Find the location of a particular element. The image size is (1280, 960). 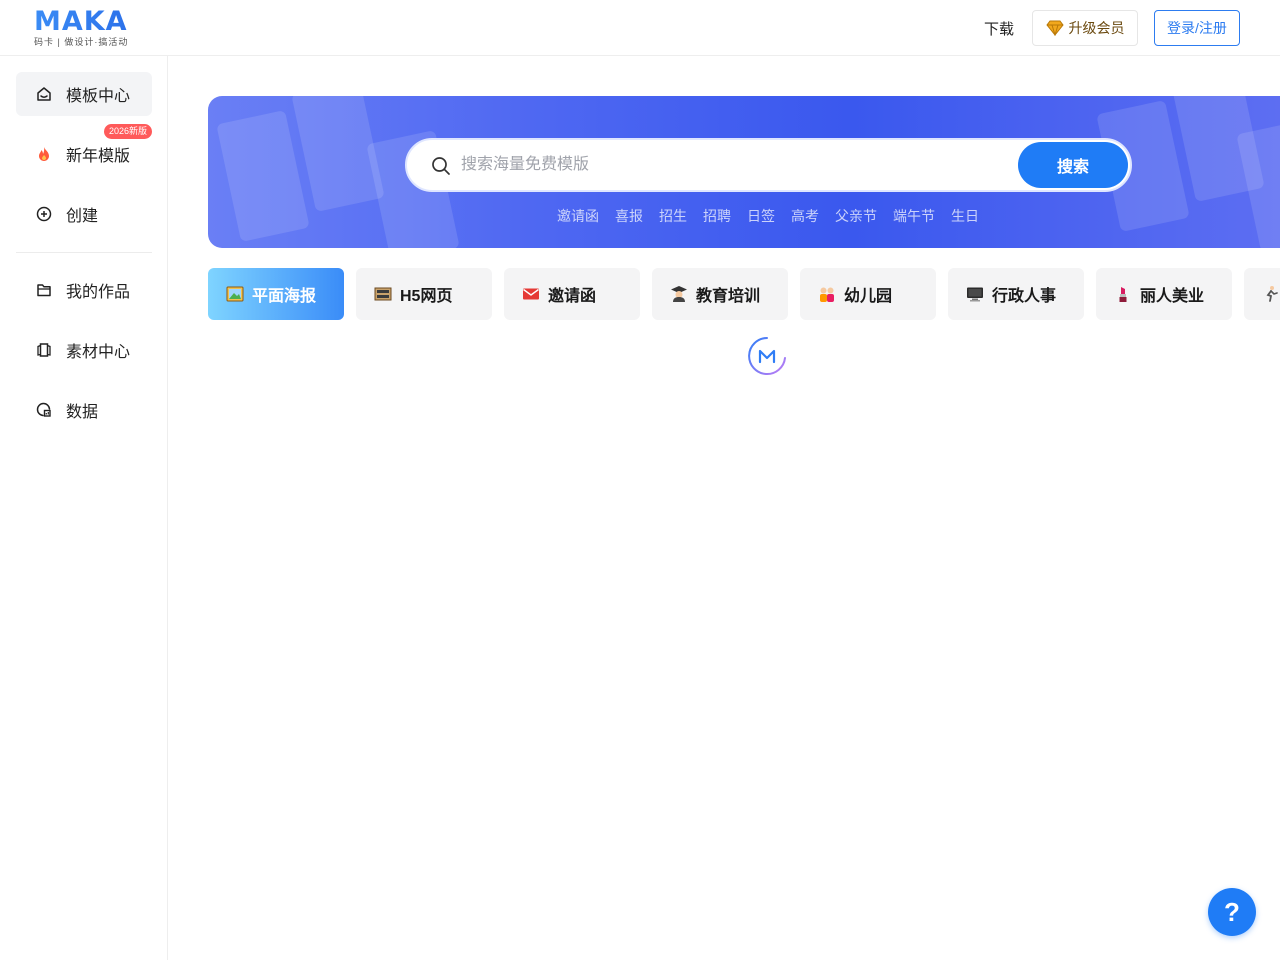

sidebar-item-label: 创建 is located at coordinates (82, 216).